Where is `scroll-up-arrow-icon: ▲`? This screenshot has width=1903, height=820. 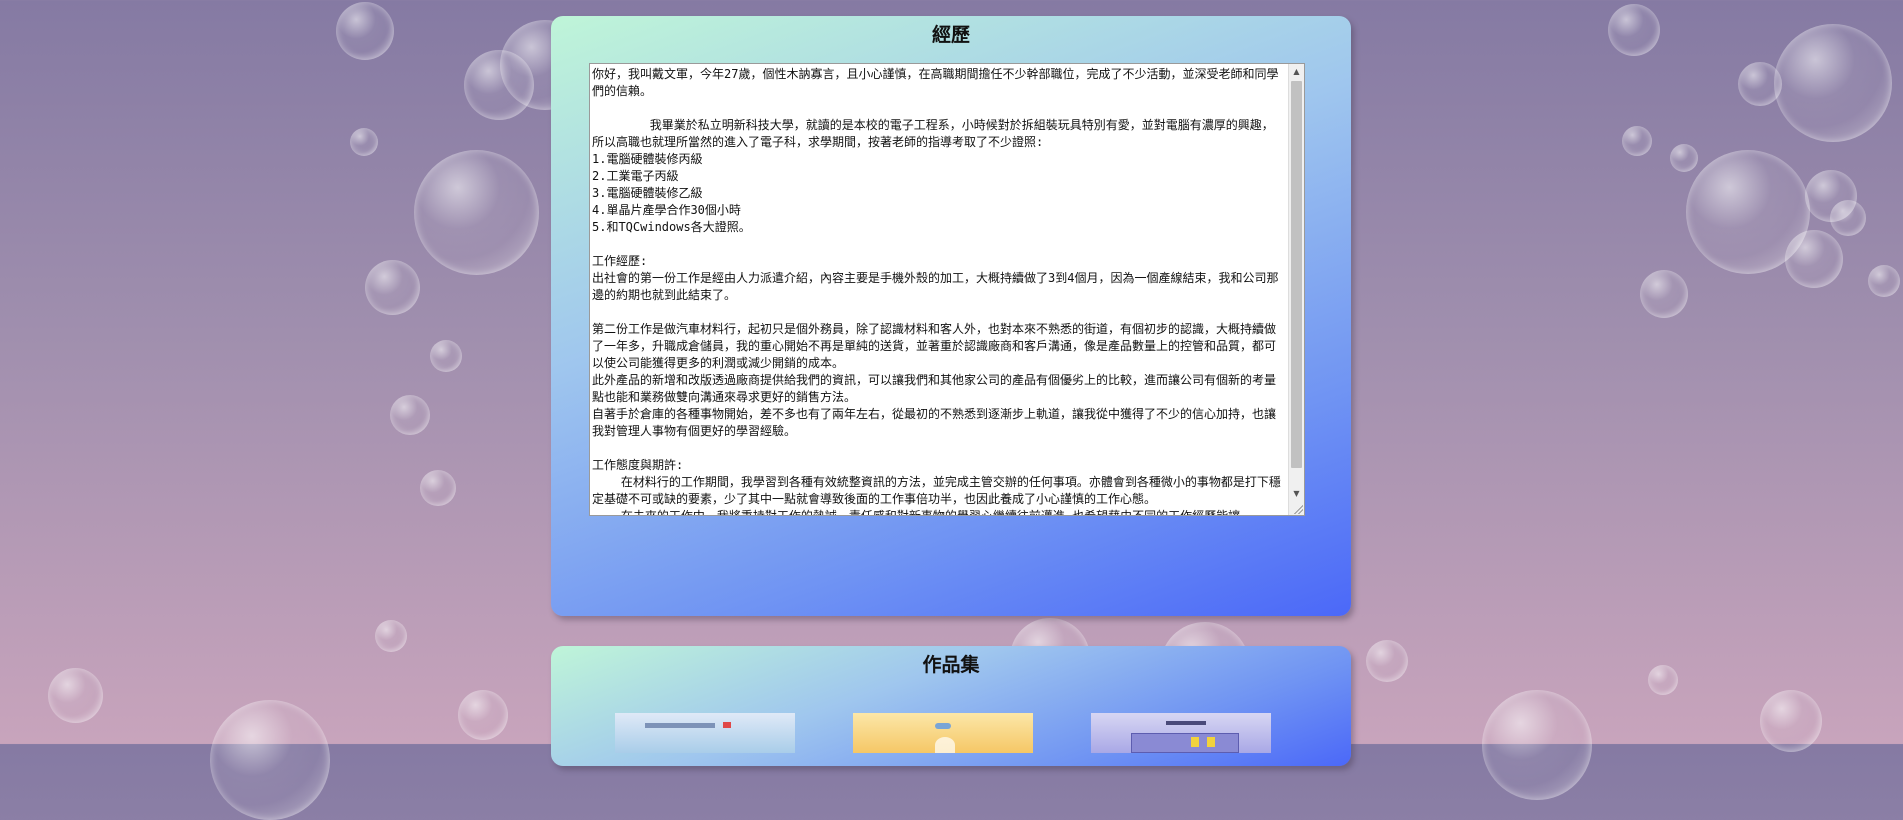 scroll-up-arrow-icon: ▲ is located at coordinates (1296, 71).